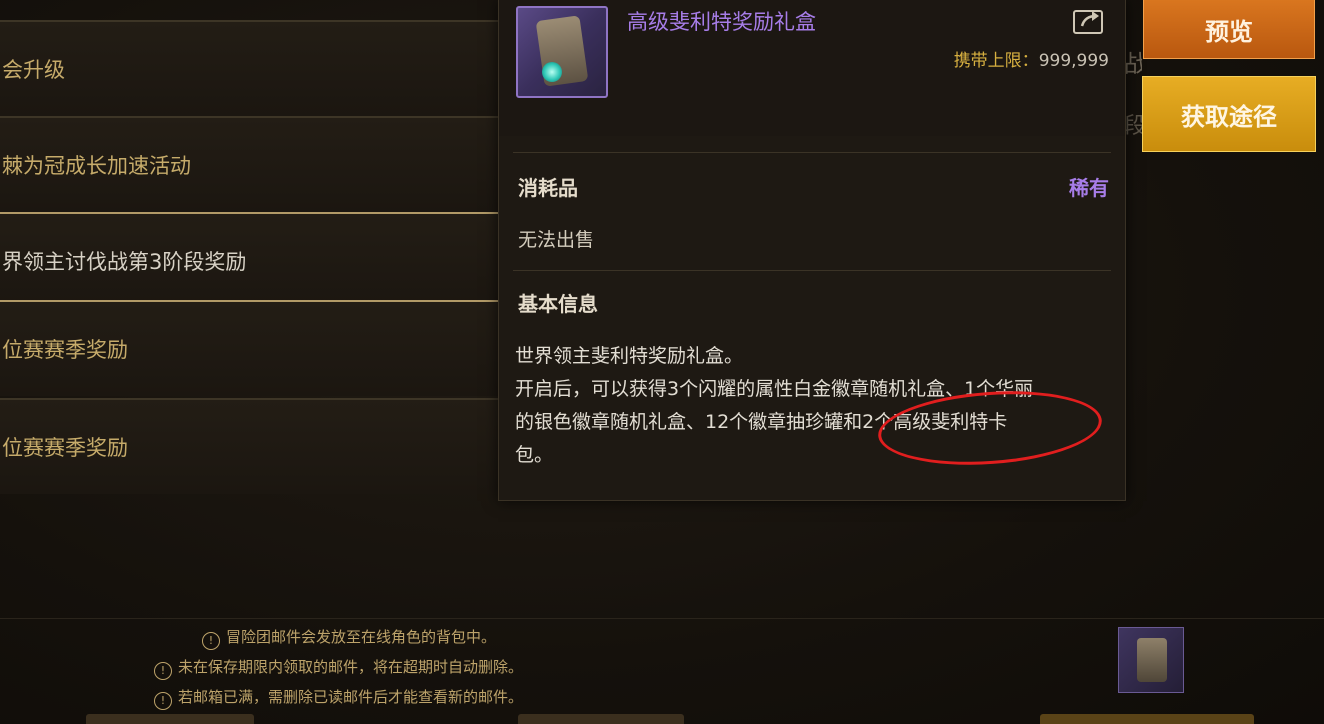 The image size is (1324, 724). I want to click on basic-info-title: 基本信息, so click(558, 304).